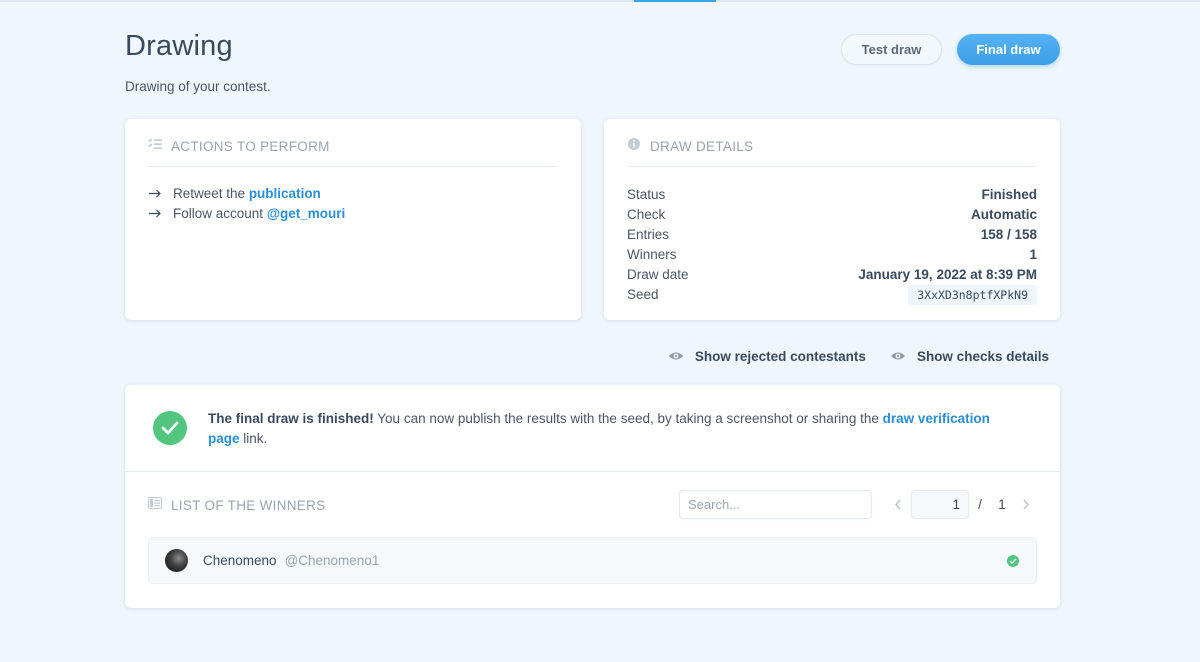 The height and width of the screenshot is (662, 1200). I want to click on seed-value: 3XxXD3n8ptfXPkN9, so click(972, 295).